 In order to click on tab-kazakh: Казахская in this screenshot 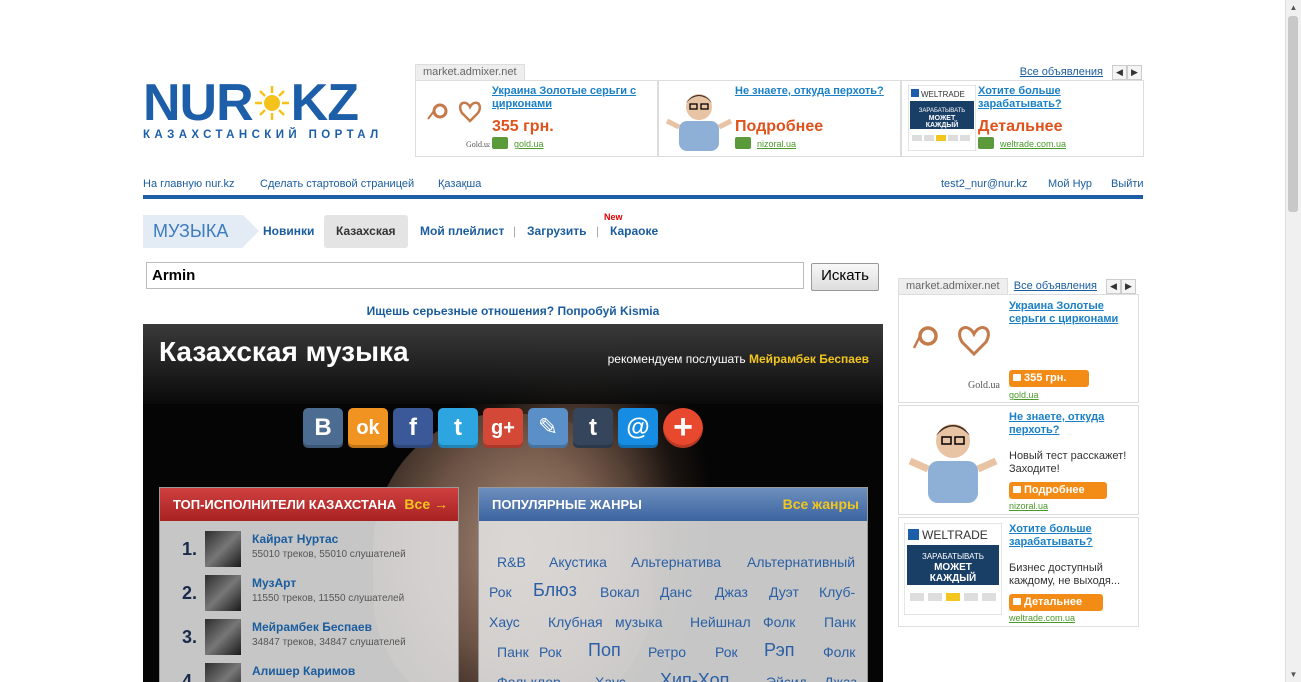, I will do `click(366, 231)`.